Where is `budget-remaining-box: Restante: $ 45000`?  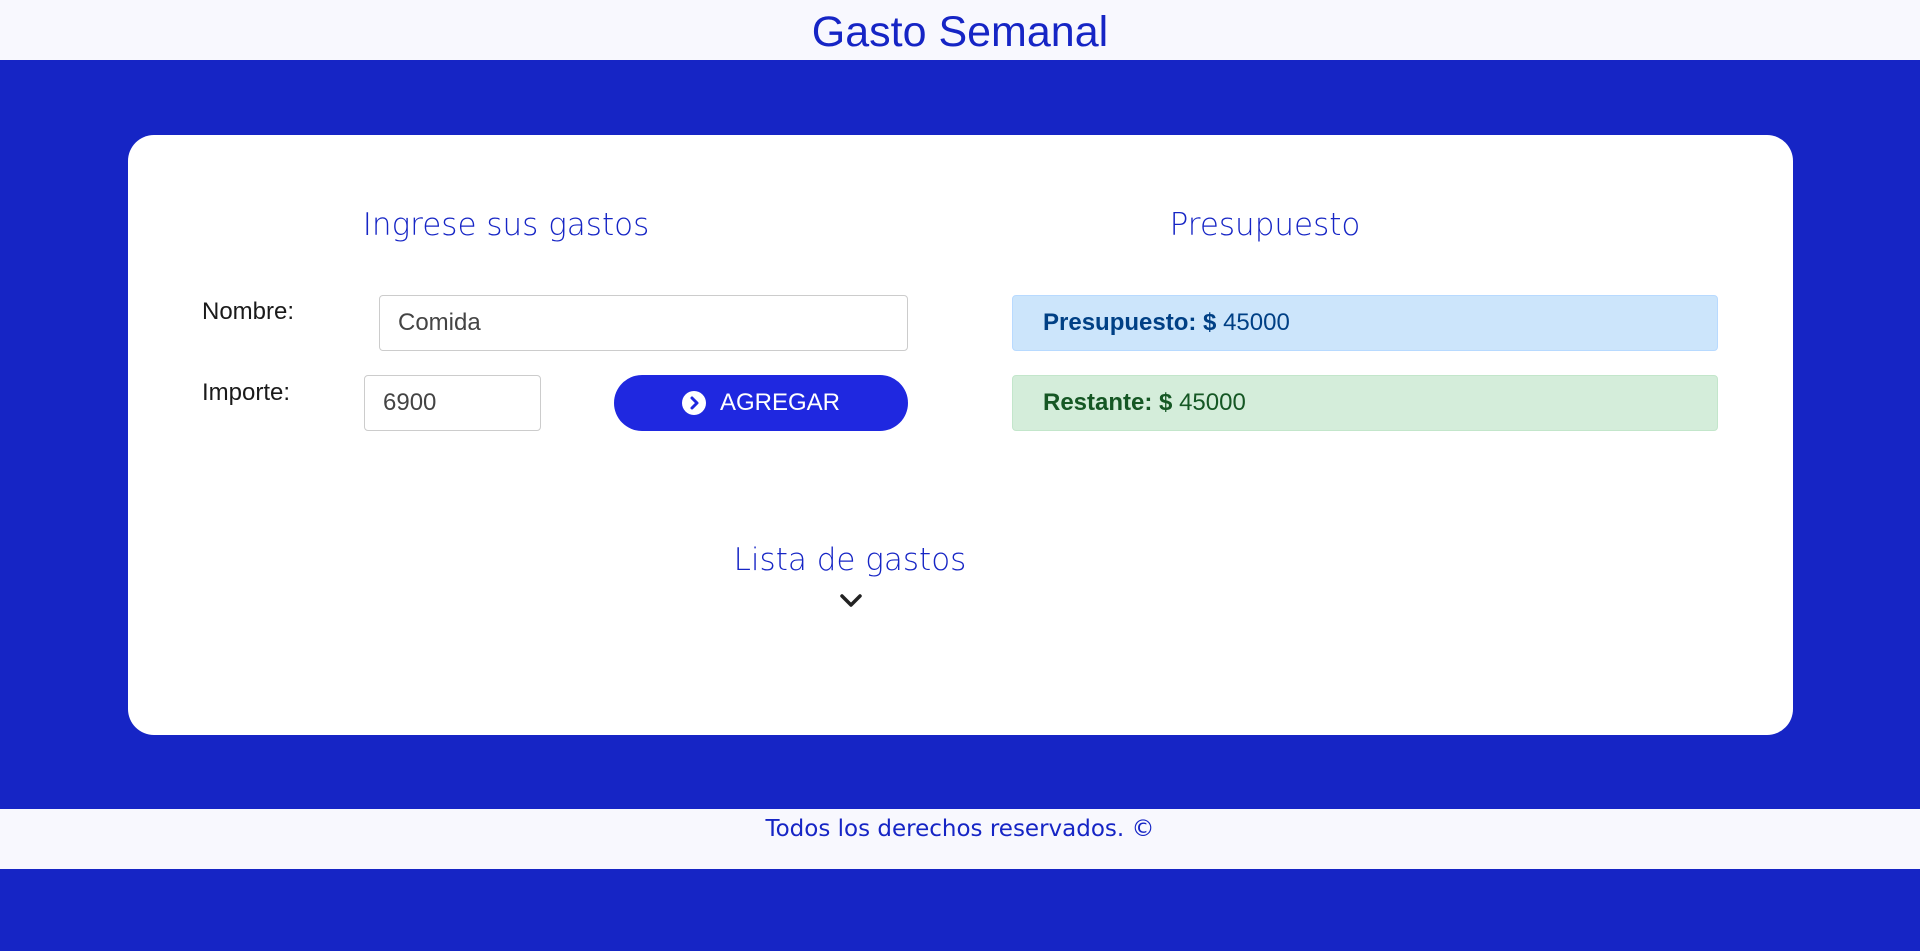
budget-remaining-box: Restante: $ 45000 is located at coordinates (1365, 403).